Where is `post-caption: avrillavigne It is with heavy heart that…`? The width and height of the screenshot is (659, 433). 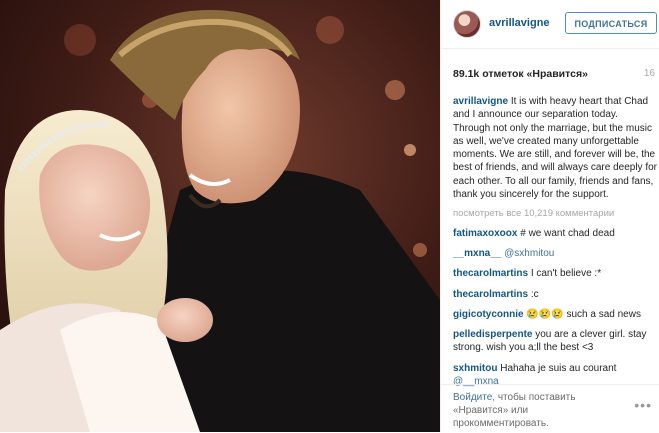
post-caption: avrillavigne It is with heavy heart that… is located at coordinates (555, 148).